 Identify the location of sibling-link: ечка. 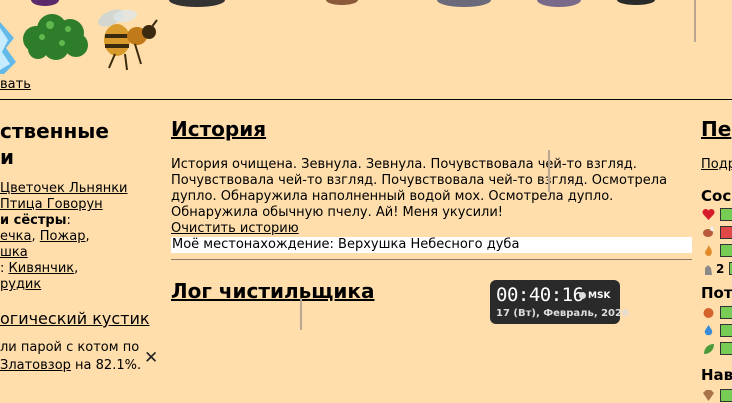
(16, 236).